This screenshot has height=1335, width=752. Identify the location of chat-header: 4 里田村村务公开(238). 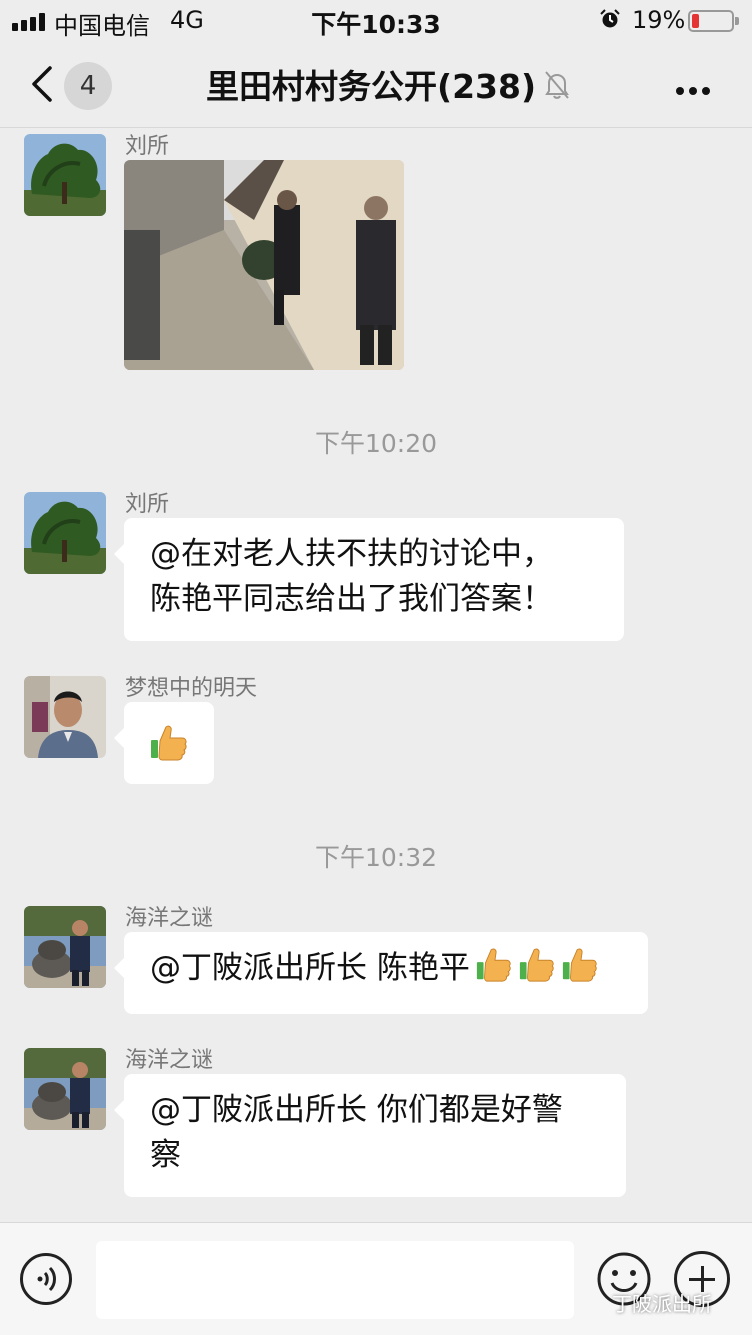
(376, 85).